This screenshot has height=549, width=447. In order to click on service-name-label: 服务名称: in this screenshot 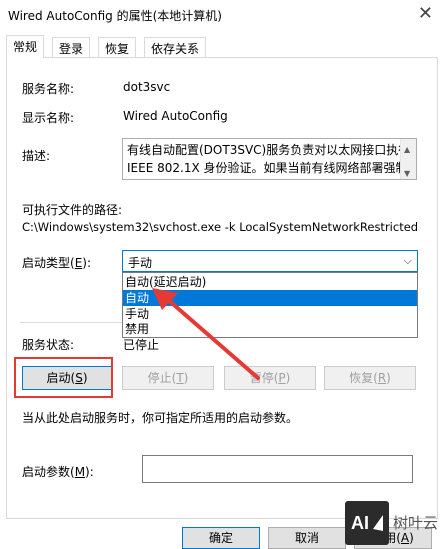, I will do `click(48, 89)`.